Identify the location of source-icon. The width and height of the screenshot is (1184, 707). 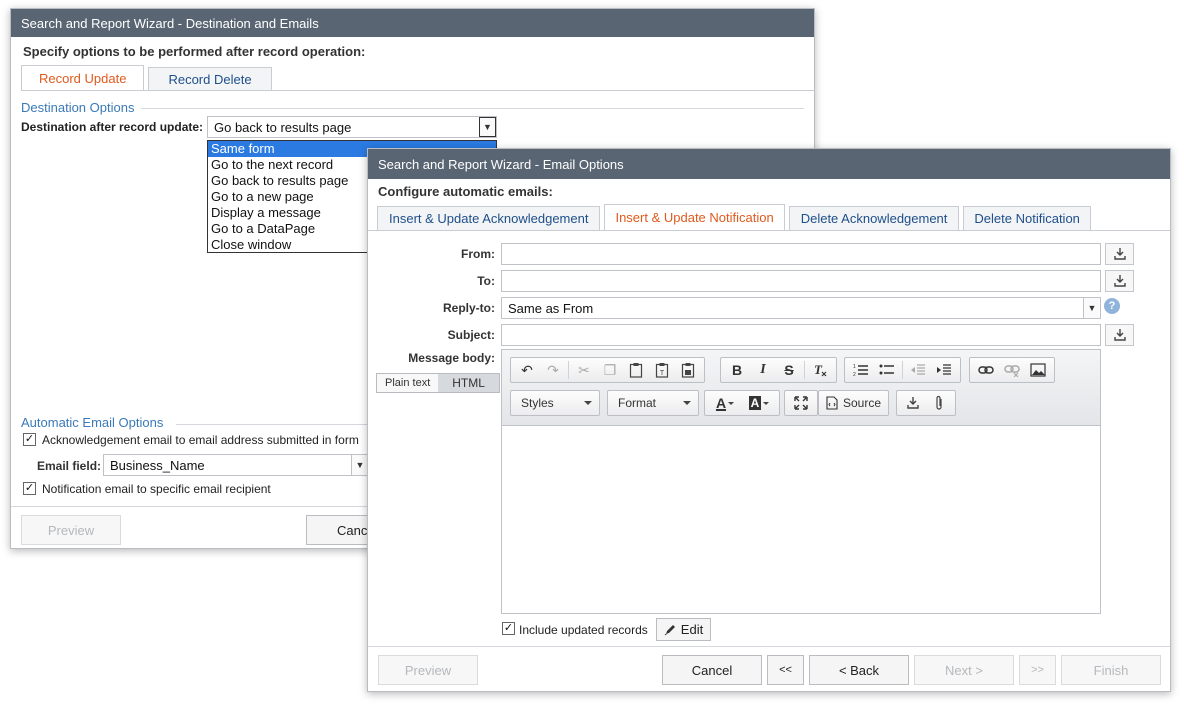
(832, 403).